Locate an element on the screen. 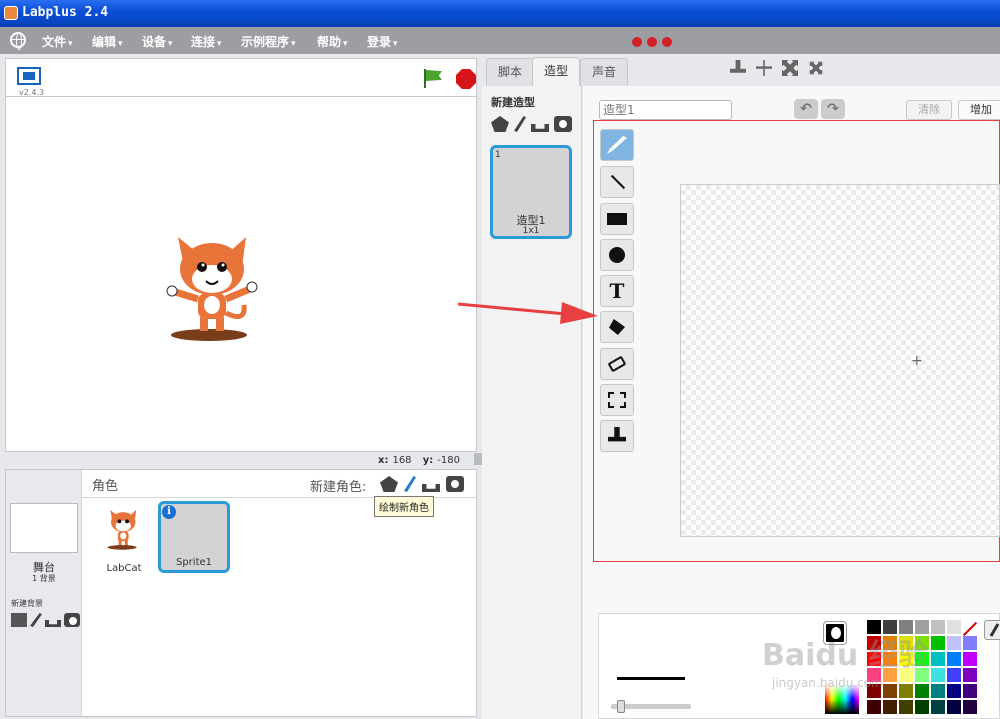 The image size is (1000, 719). sprite-name: Sprite1 is located at coordinates (194, 562).